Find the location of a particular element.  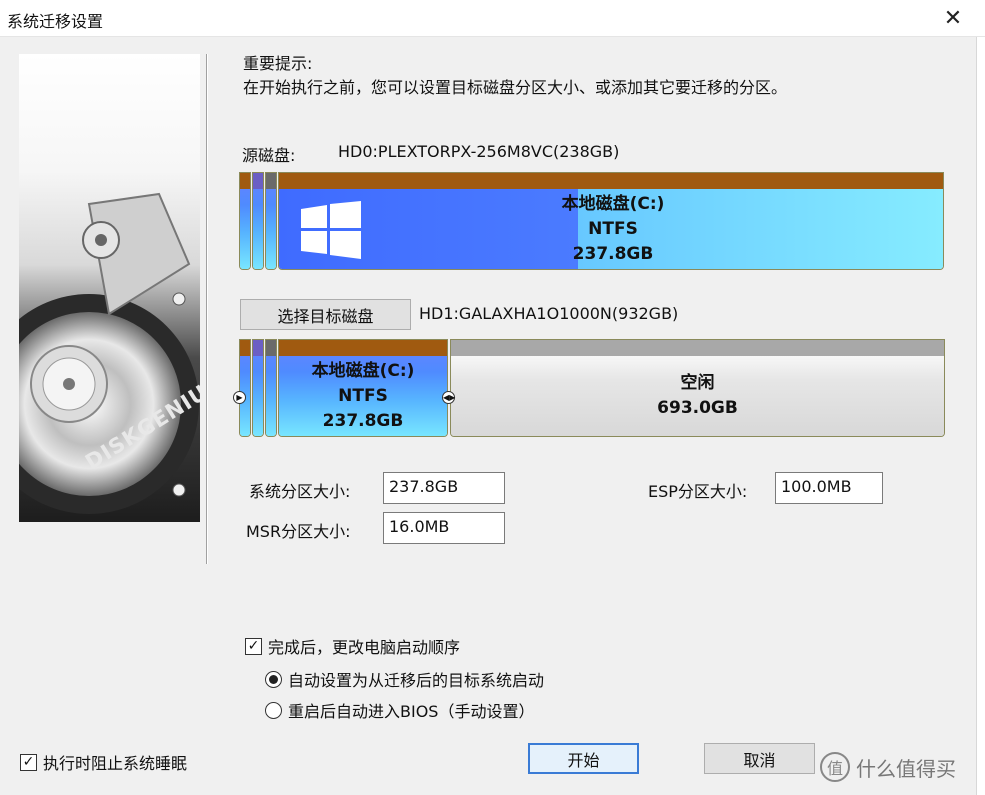

watermark-logo-icon: 值 is located at coordinates (835, 767).